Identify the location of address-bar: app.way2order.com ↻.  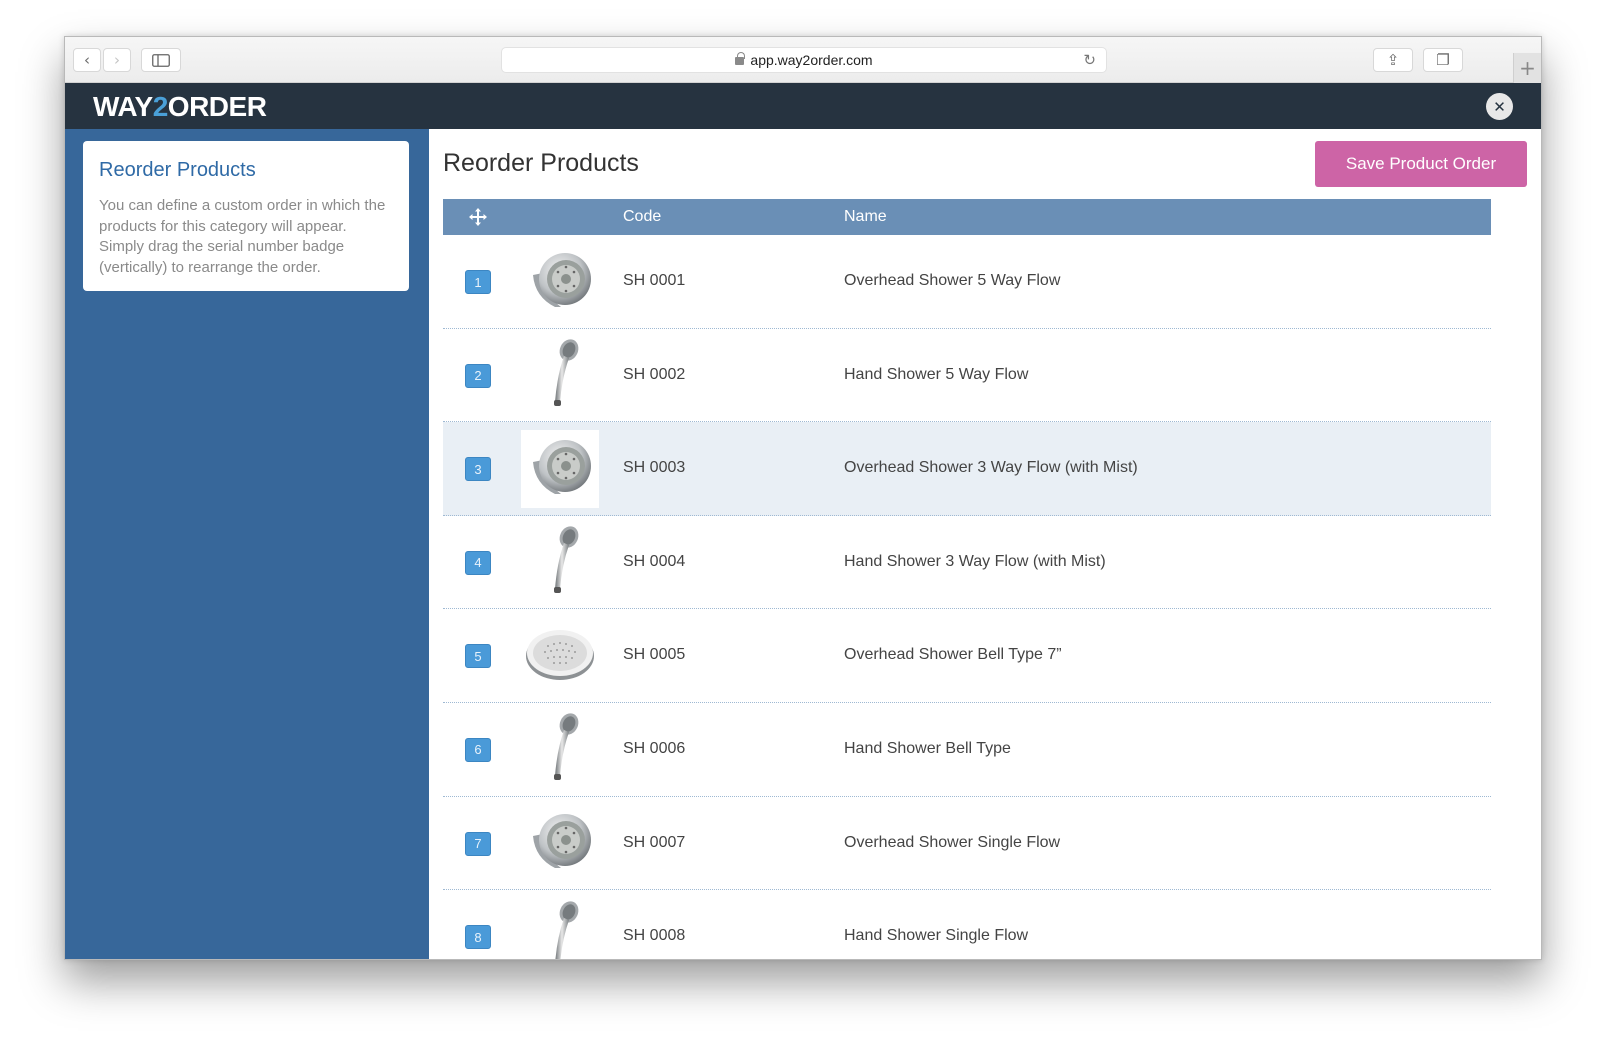
(804, 60).